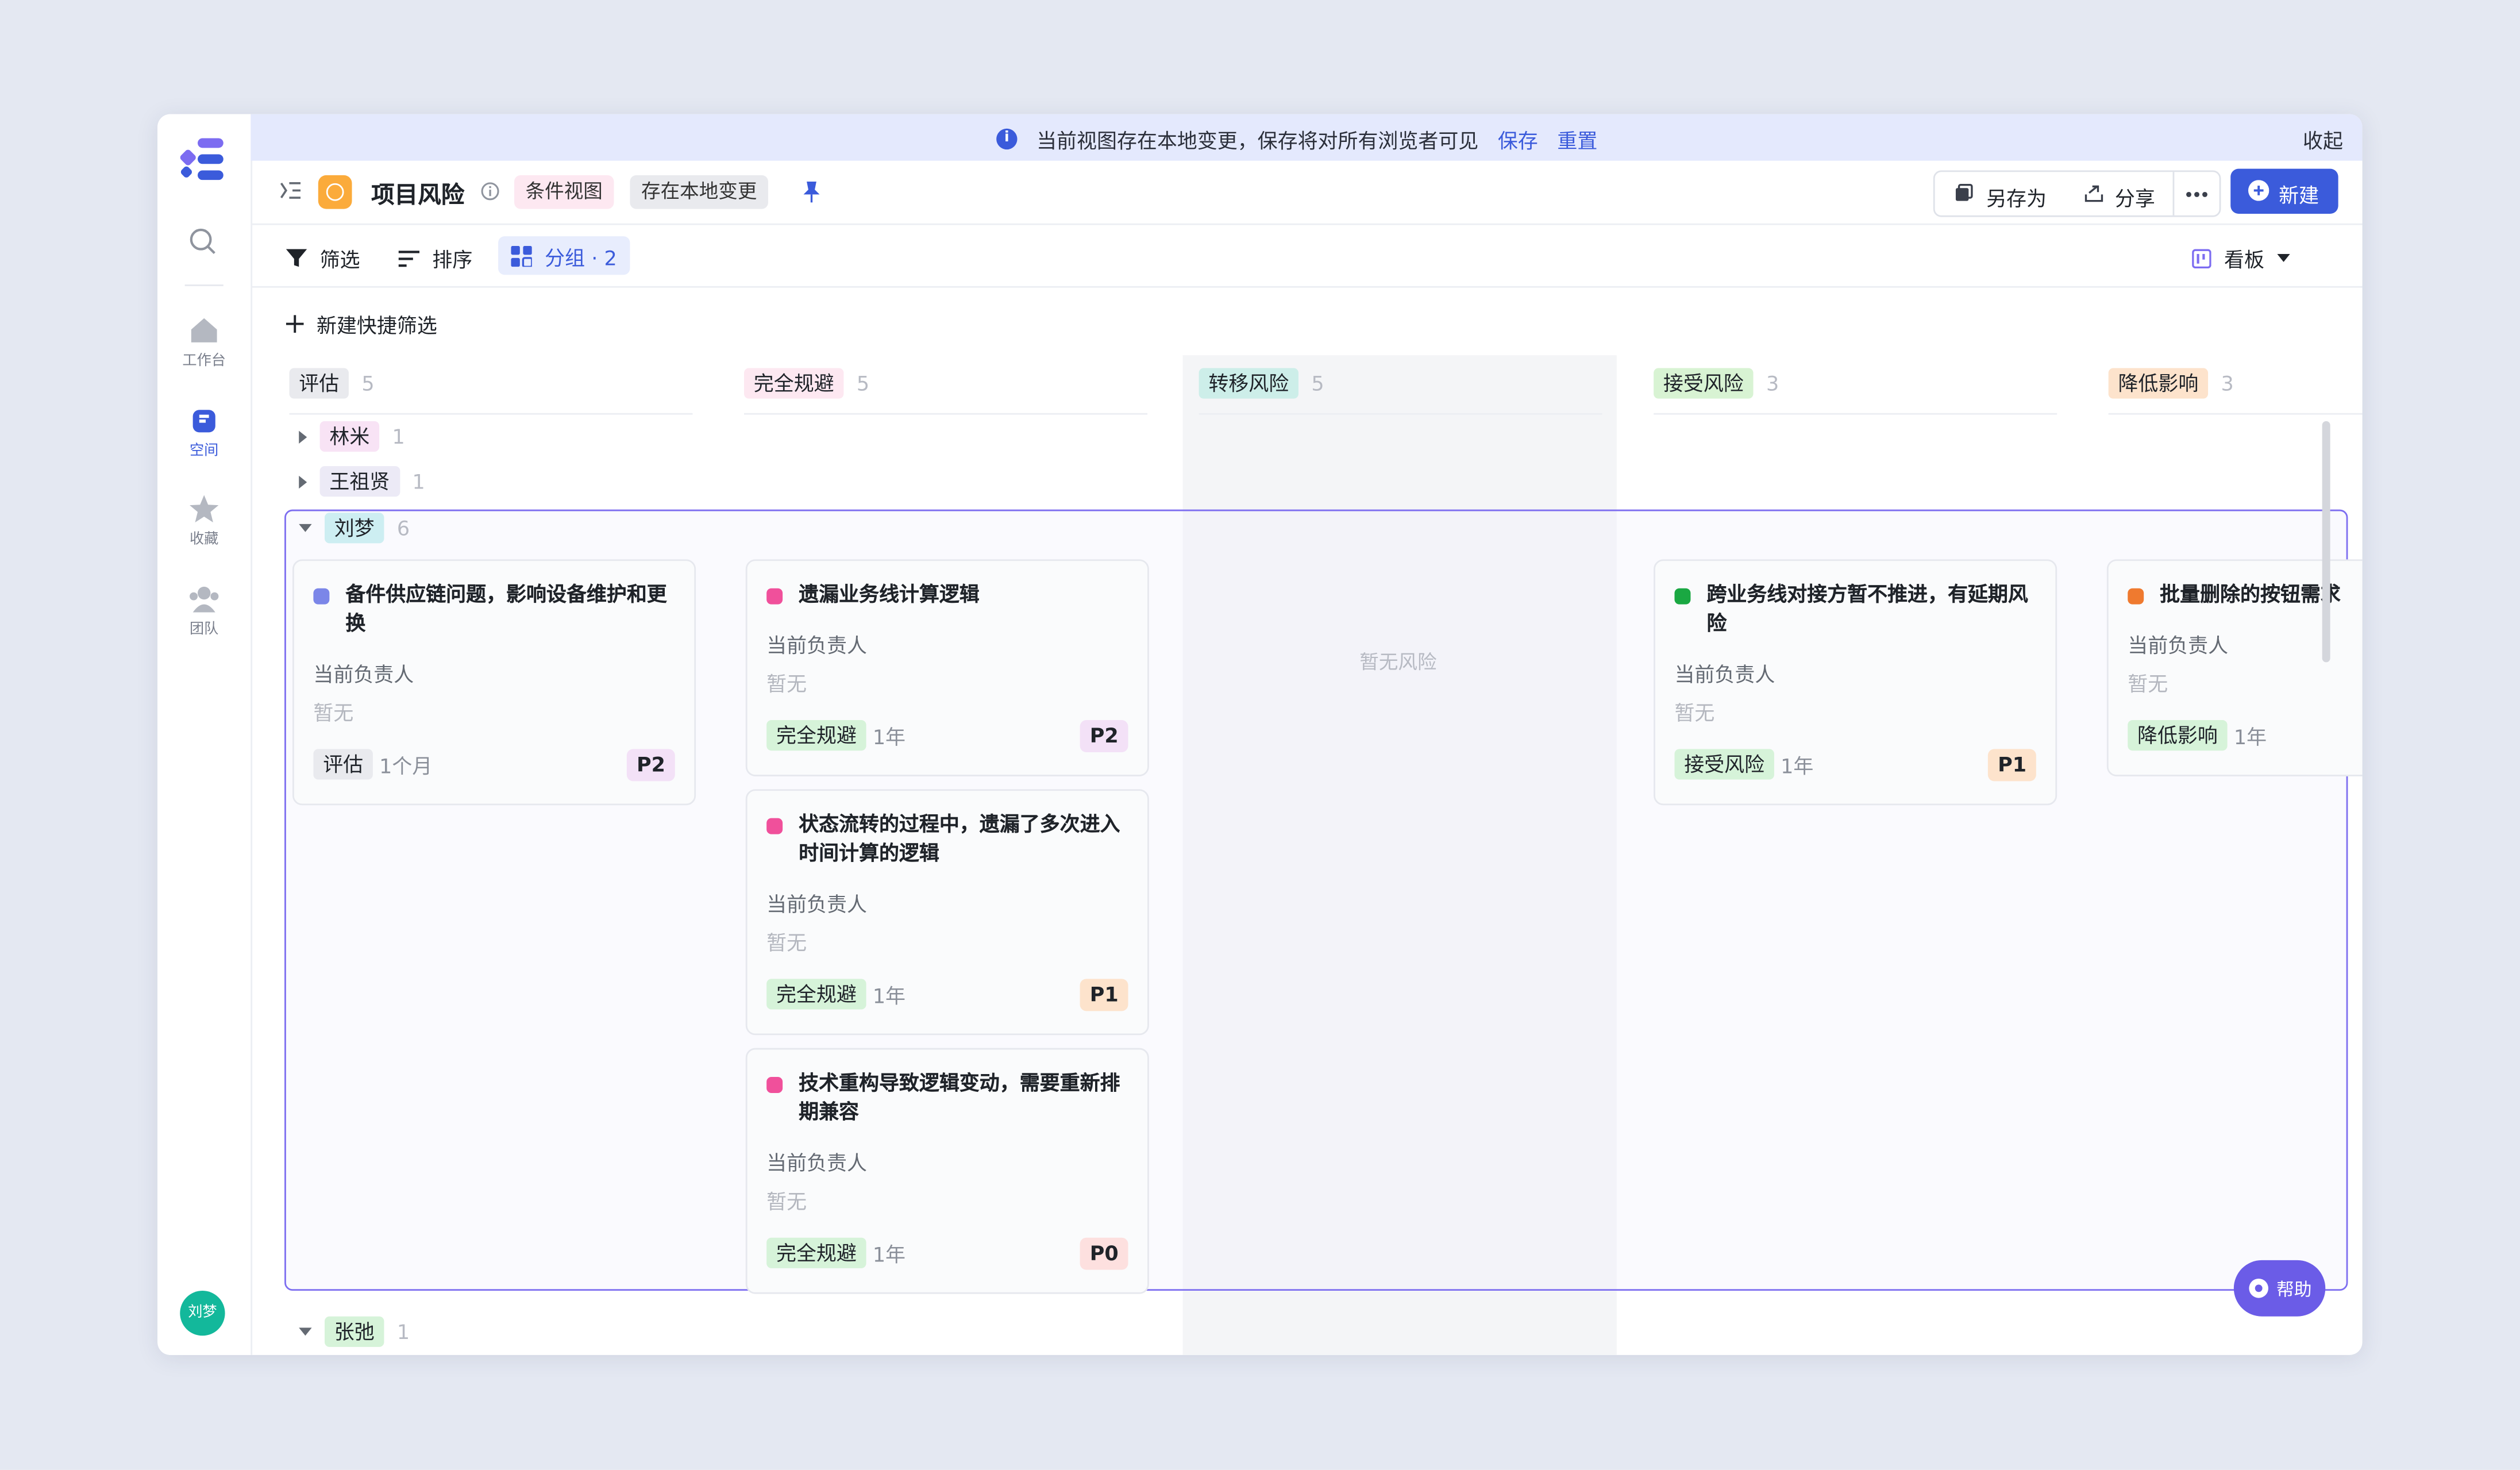  Describe the element at coordinates (204, 343) in the screenshot. I see `sidebar-item-workbench: 工作台` at that location.